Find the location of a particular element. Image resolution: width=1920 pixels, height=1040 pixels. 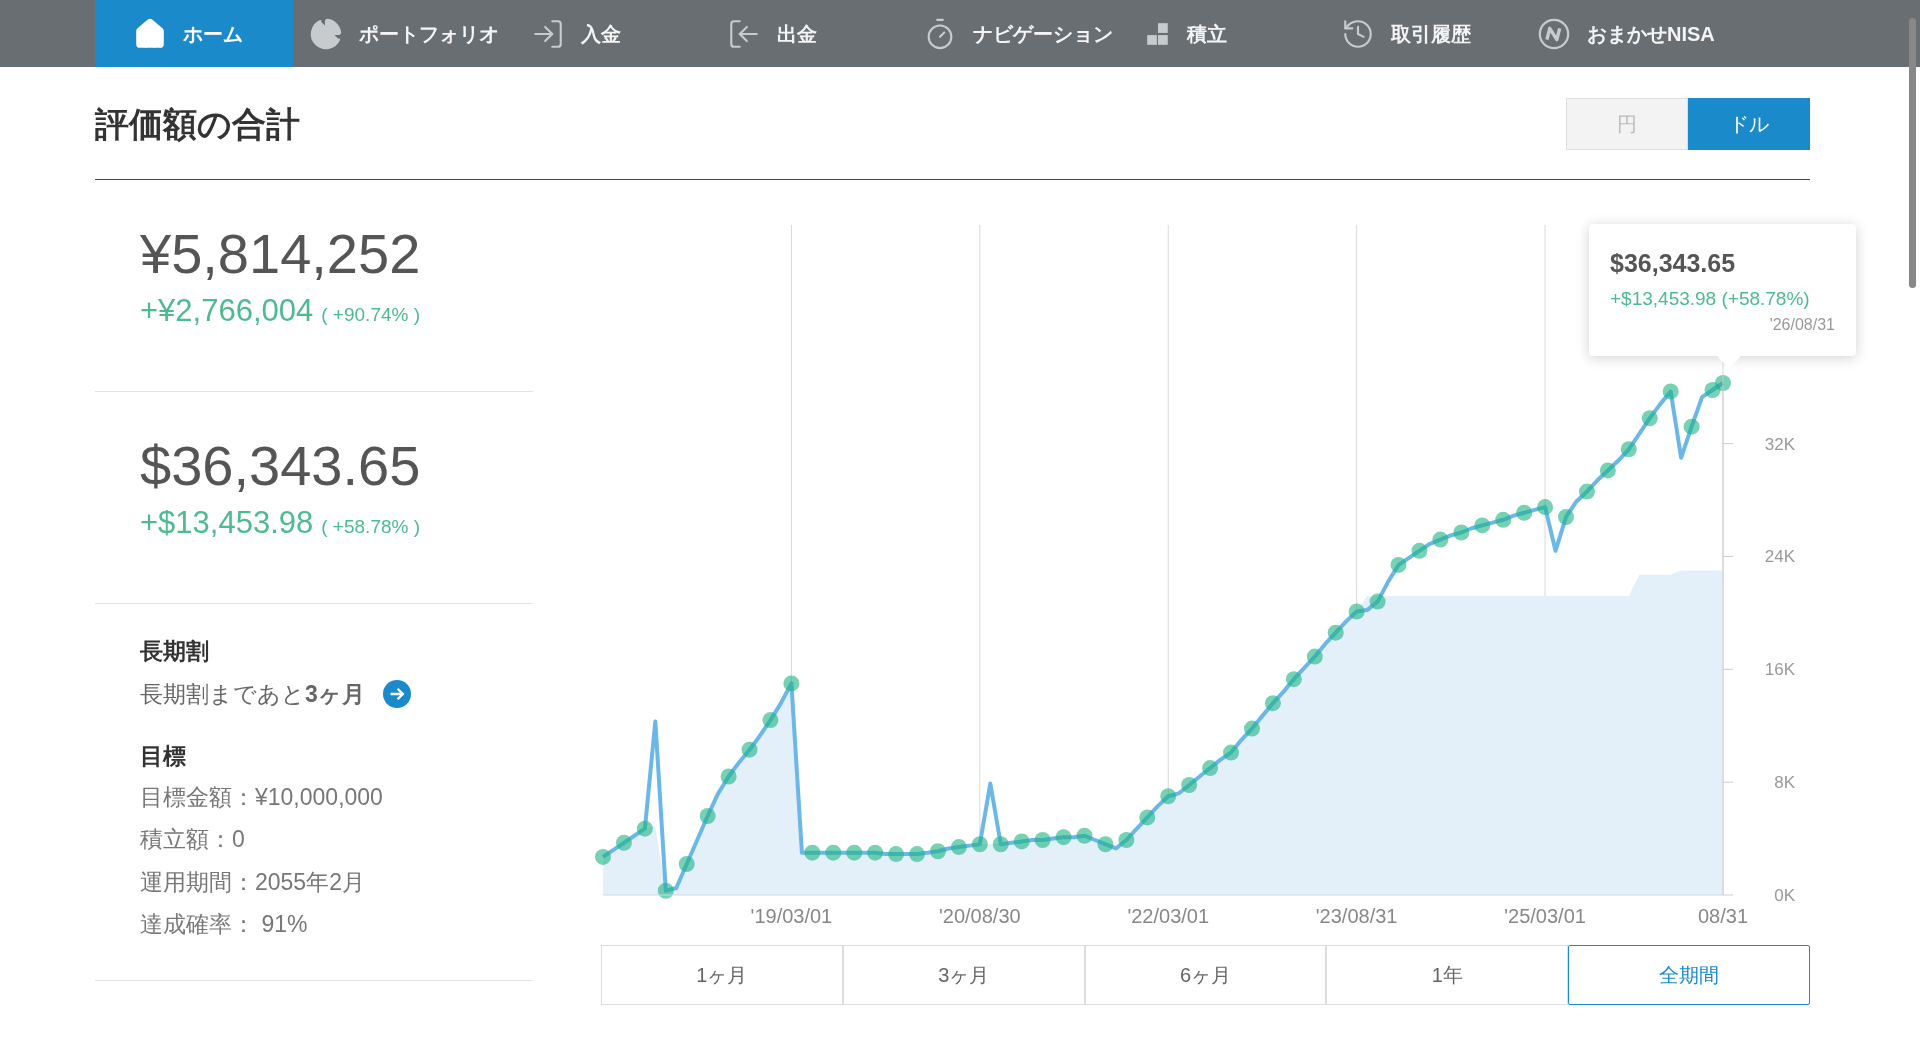

period-button: 全期間 is located at coordinates (1689, 975).